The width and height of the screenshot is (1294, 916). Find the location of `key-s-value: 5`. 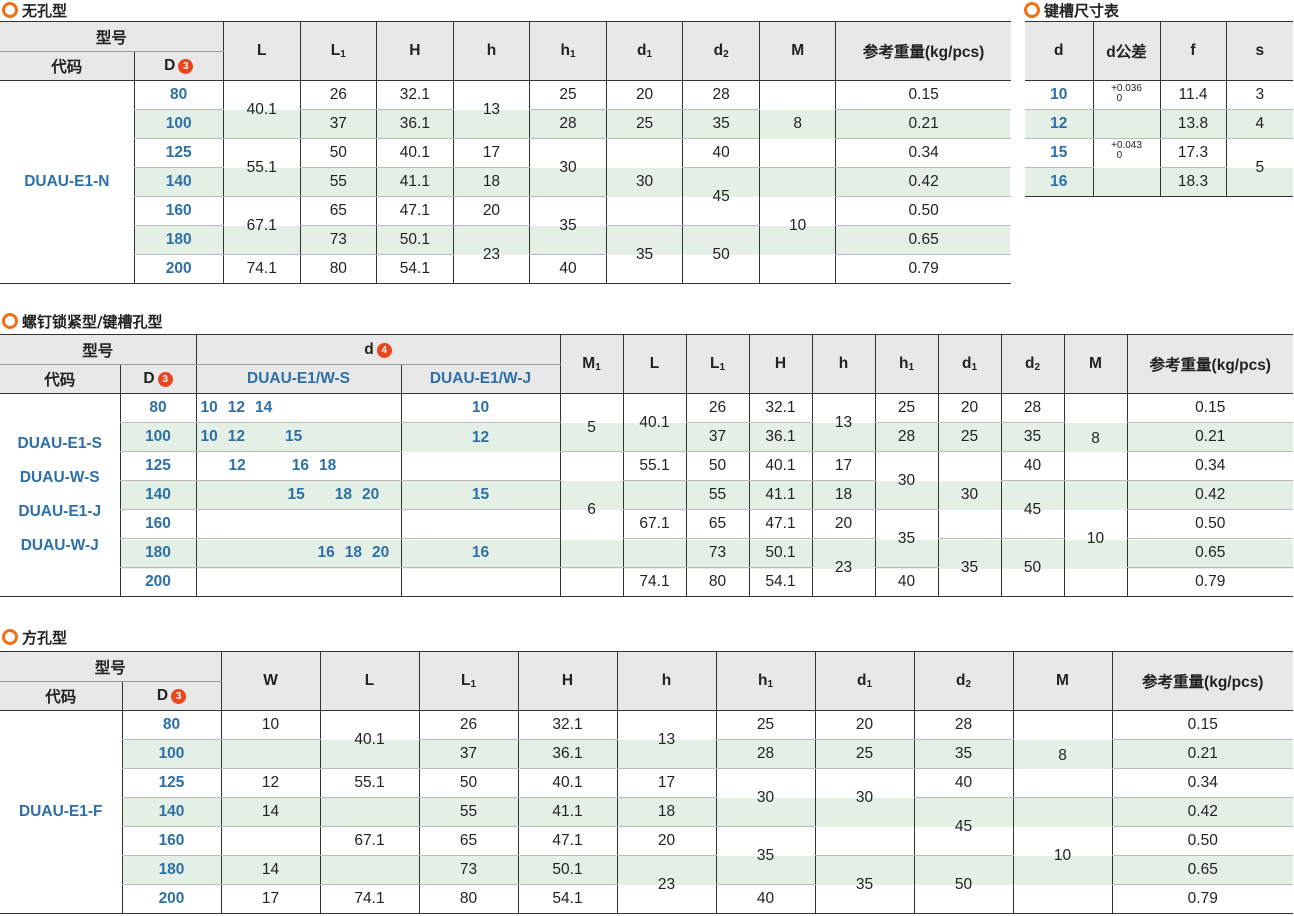

key-s-value: 5 is located at coordinates (1259, 167).